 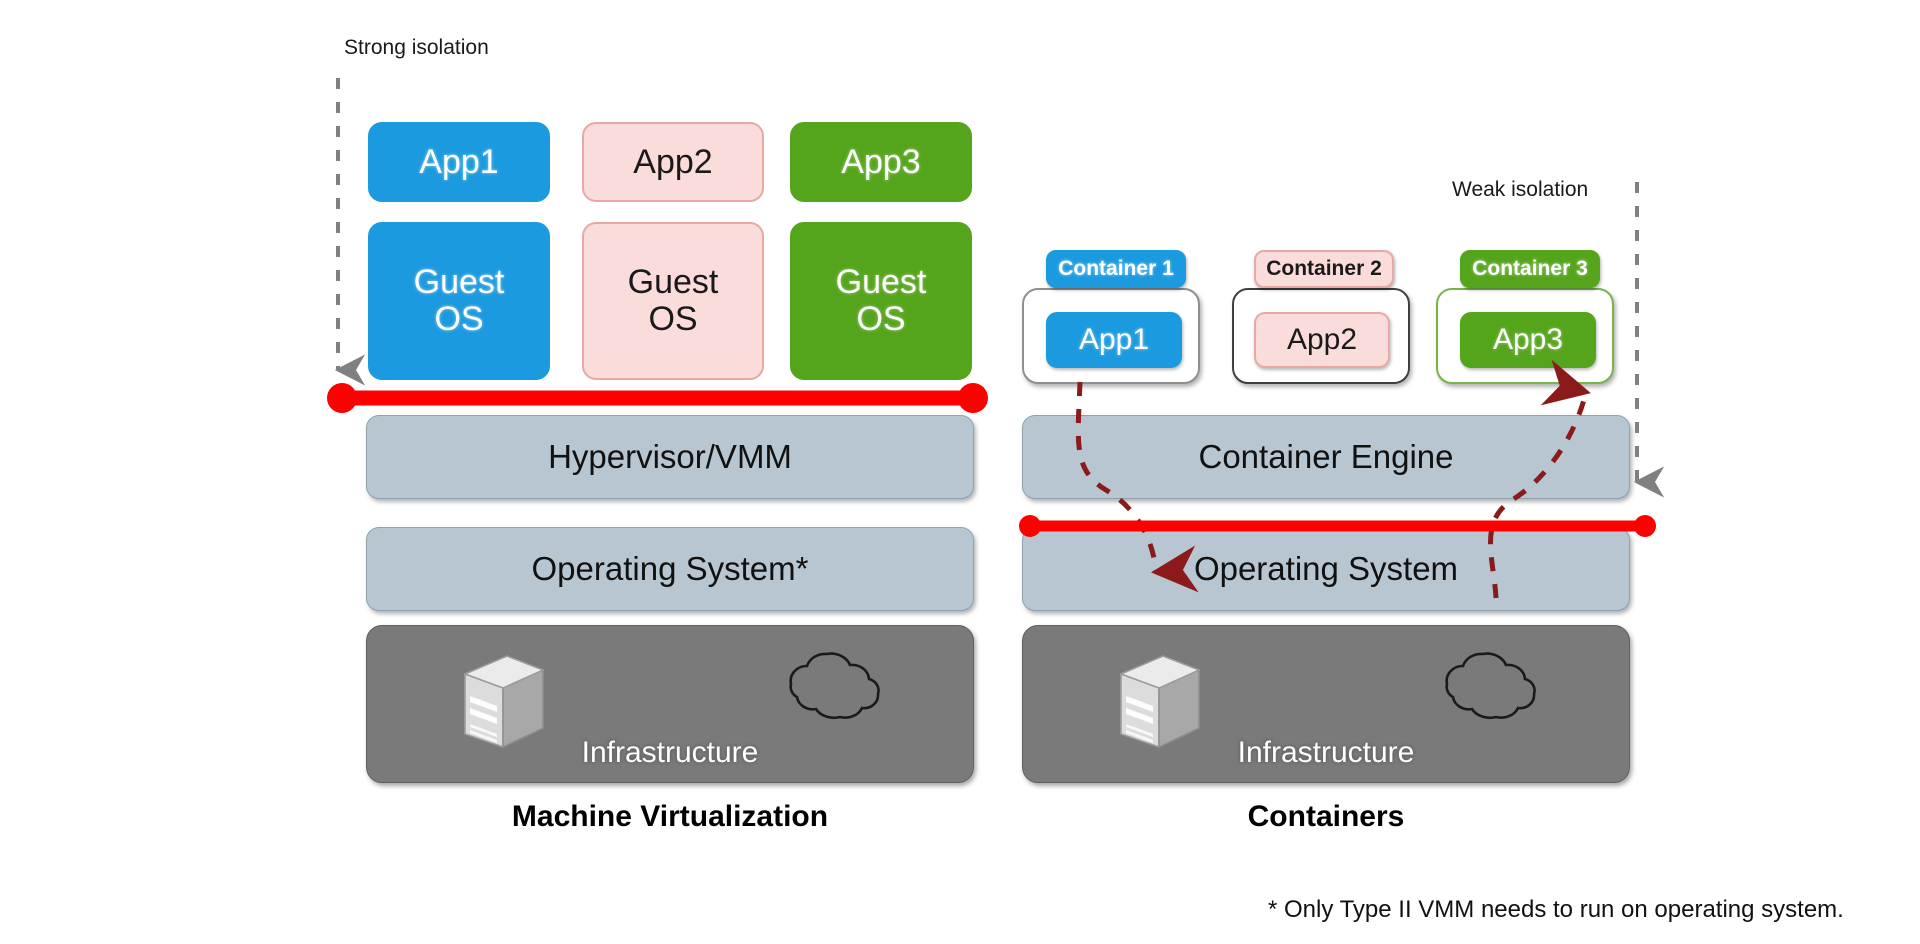 I want to click on container-infrastructure-box: Infrastructure, so click(x=1326, y=704).